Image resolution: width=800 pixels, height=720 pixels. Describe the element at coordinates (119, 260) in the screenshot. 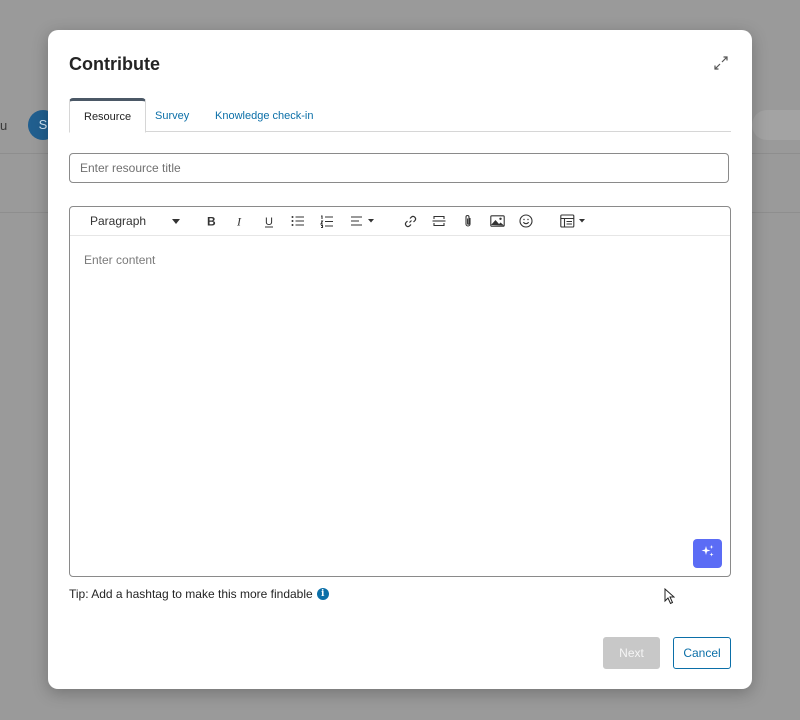

I see `content-placeholder: Enter content` at that location.